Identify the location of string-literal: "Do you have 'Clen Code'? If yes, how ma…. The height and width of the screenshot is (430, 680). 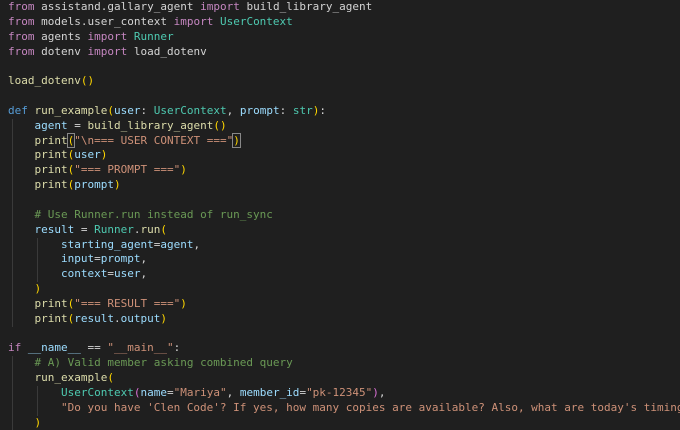
(370, 407).